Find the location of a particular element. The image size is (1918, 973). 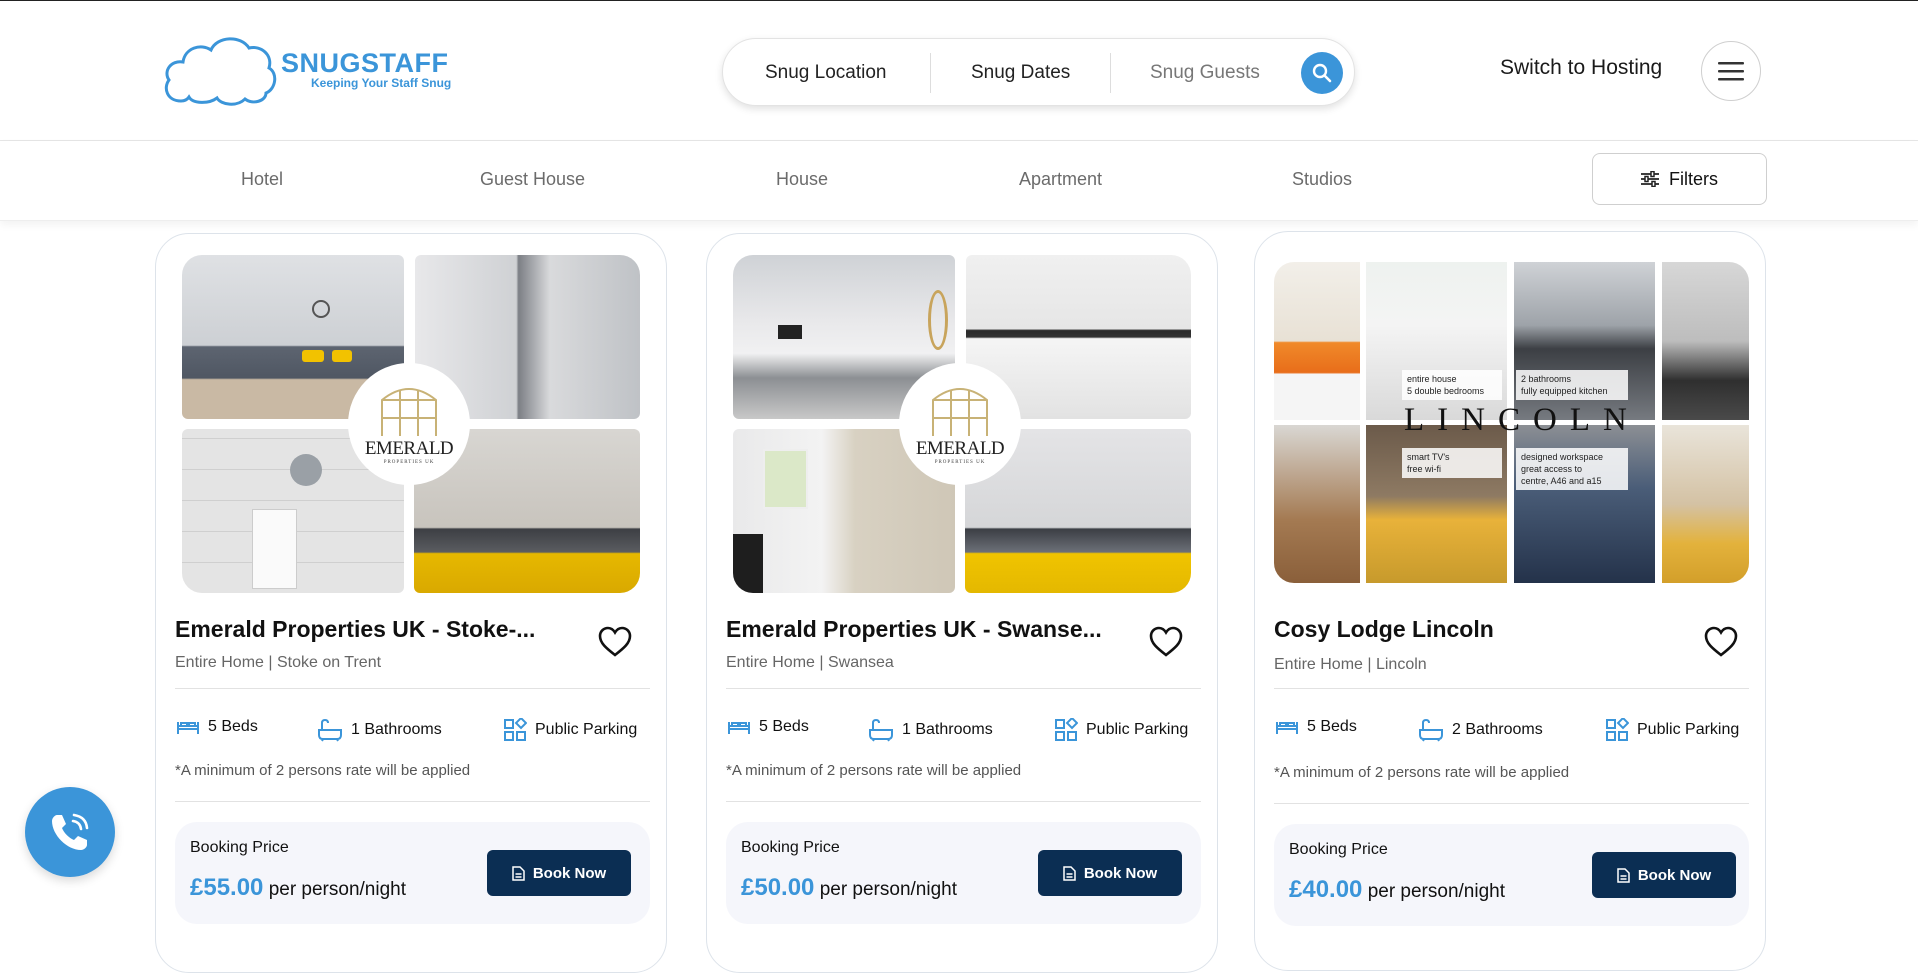

switch-to-hosting-link: Switch to Hosting is located at coordinates (1581, 68).